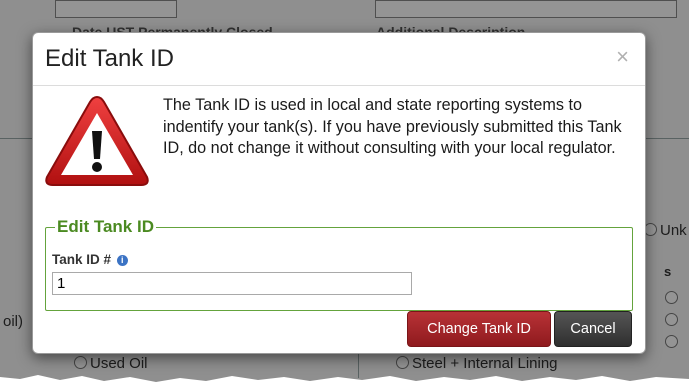 Image resolution: width=689 pixels, height=389 pixels. What do you see at coordinates (479, 329) in the screenshot?
I see `change-tank-id-button: Change Tank ID` at bounding box center [479, 329].